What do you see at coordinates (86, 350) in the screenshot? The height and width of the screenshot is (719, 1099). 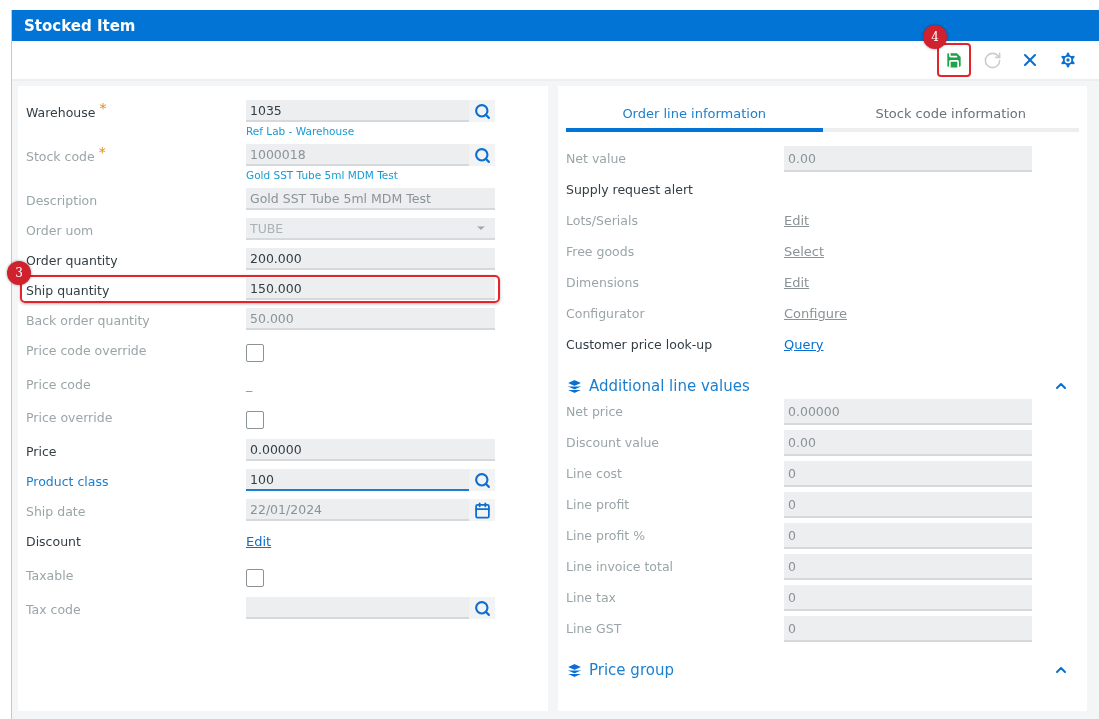 I see `field-label: Price code override` at bounding box center [86, 350].